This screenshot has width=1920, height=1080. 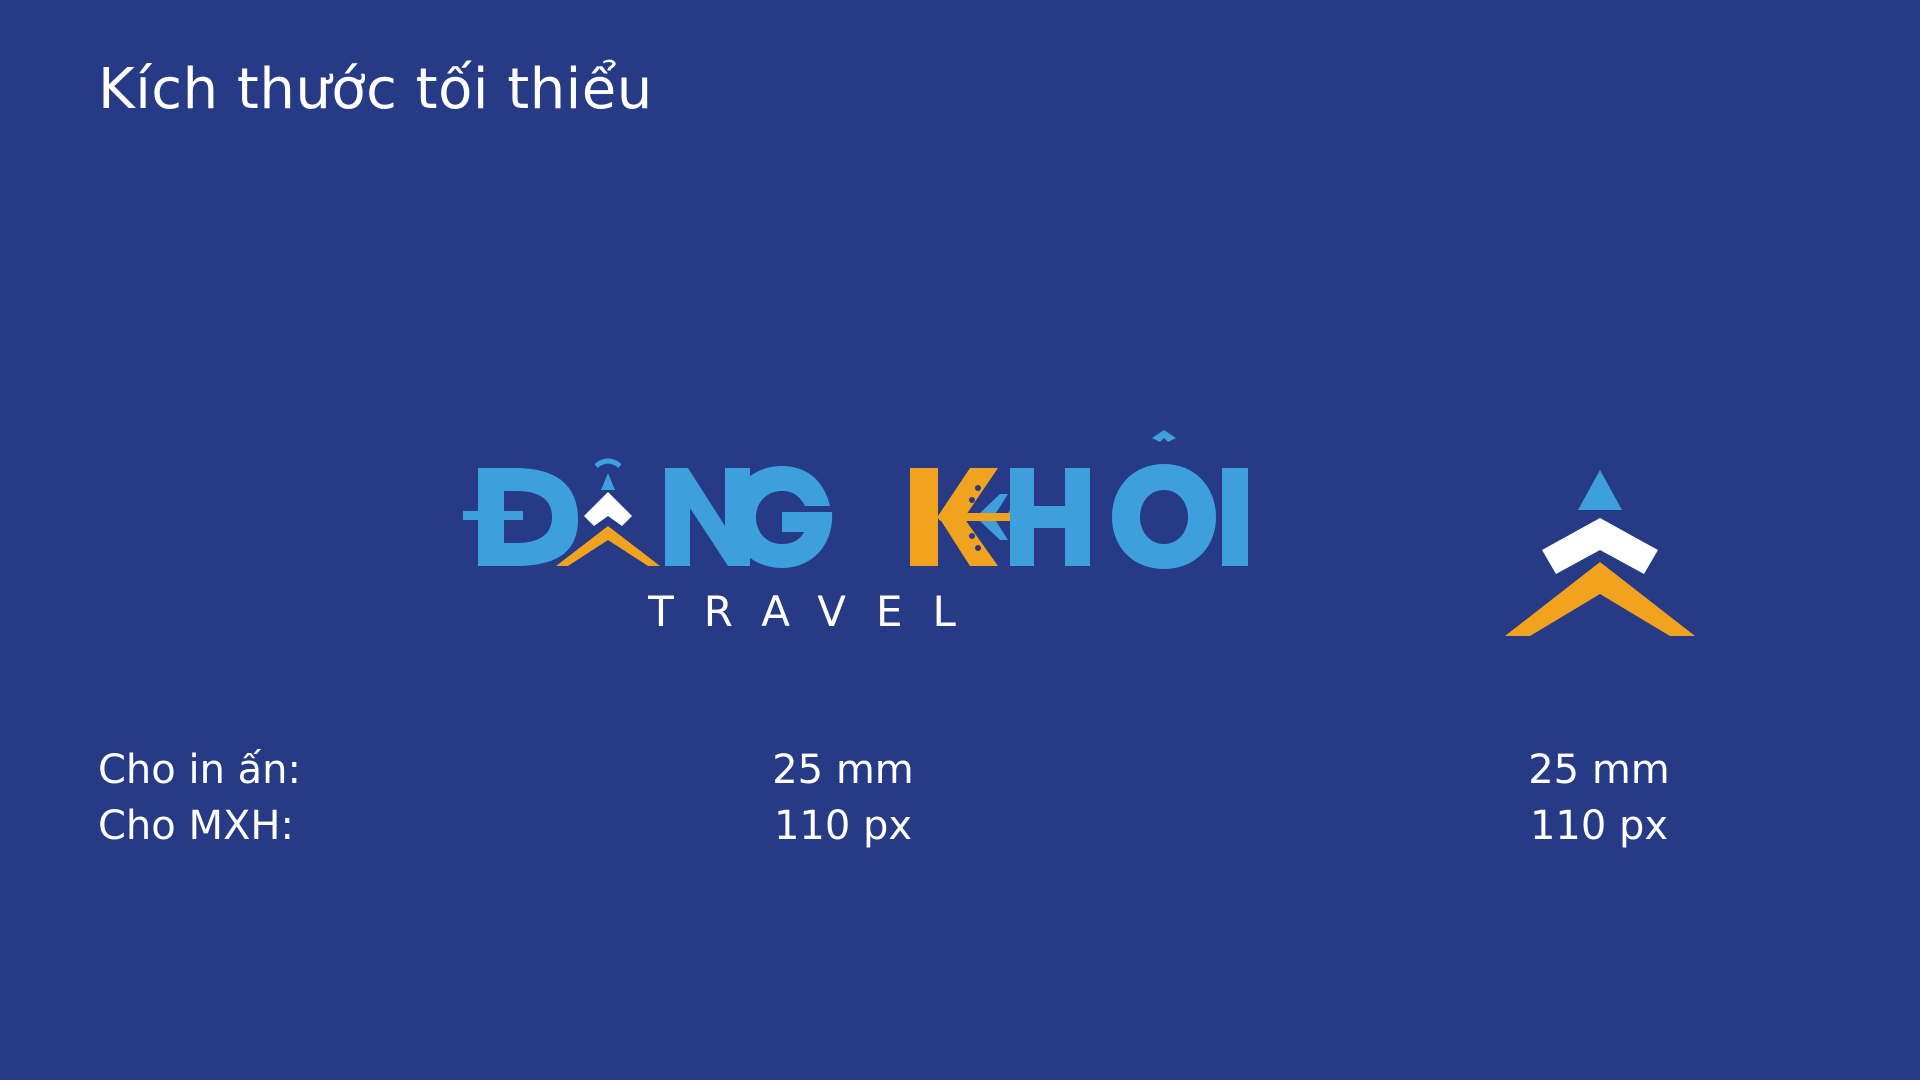 I want to click on spec-value-full-logo-social: 110 px, so click(x=843, y=826).